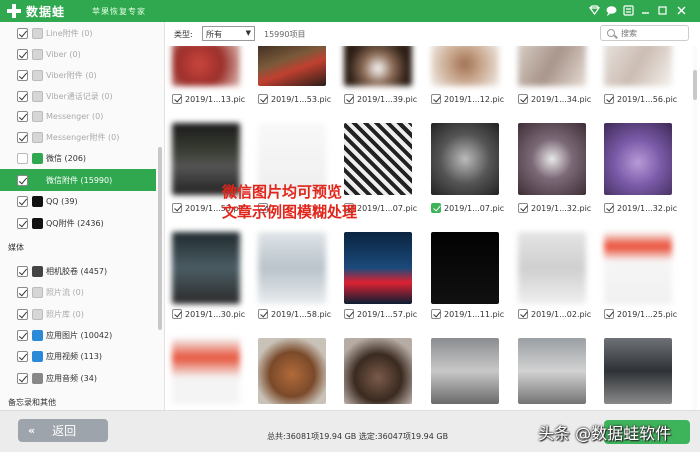 This screenshot has width=700, height=452. Describe the element at coordinates (78, 201) in the screenshot. I see `sidebar-item: QQ (39)` at that location.